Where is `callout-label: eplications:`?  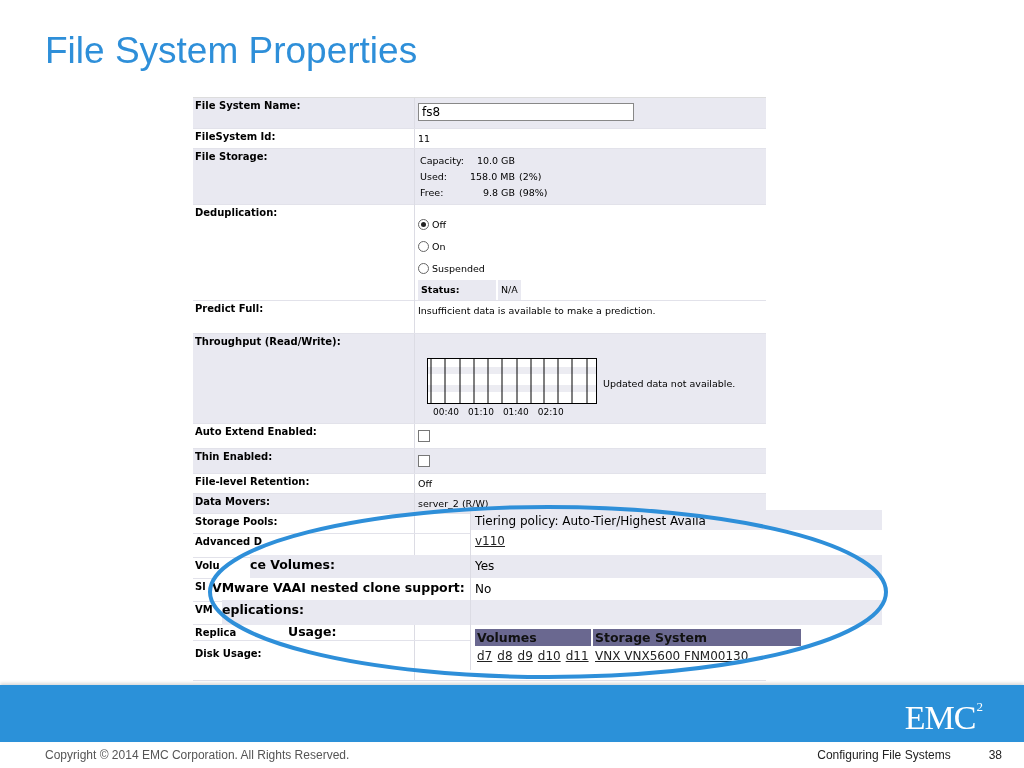 callout-label: eplications: is located at coordinates (263, 609).